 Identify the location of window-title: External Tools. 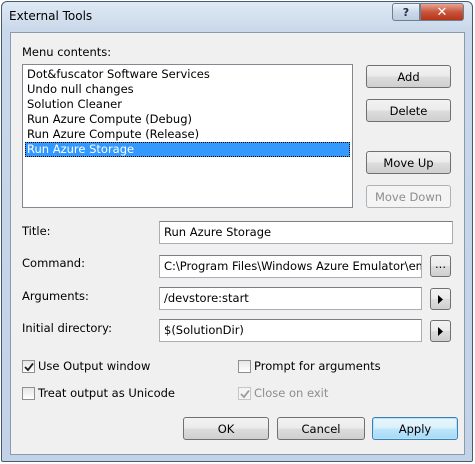
(51, 16).